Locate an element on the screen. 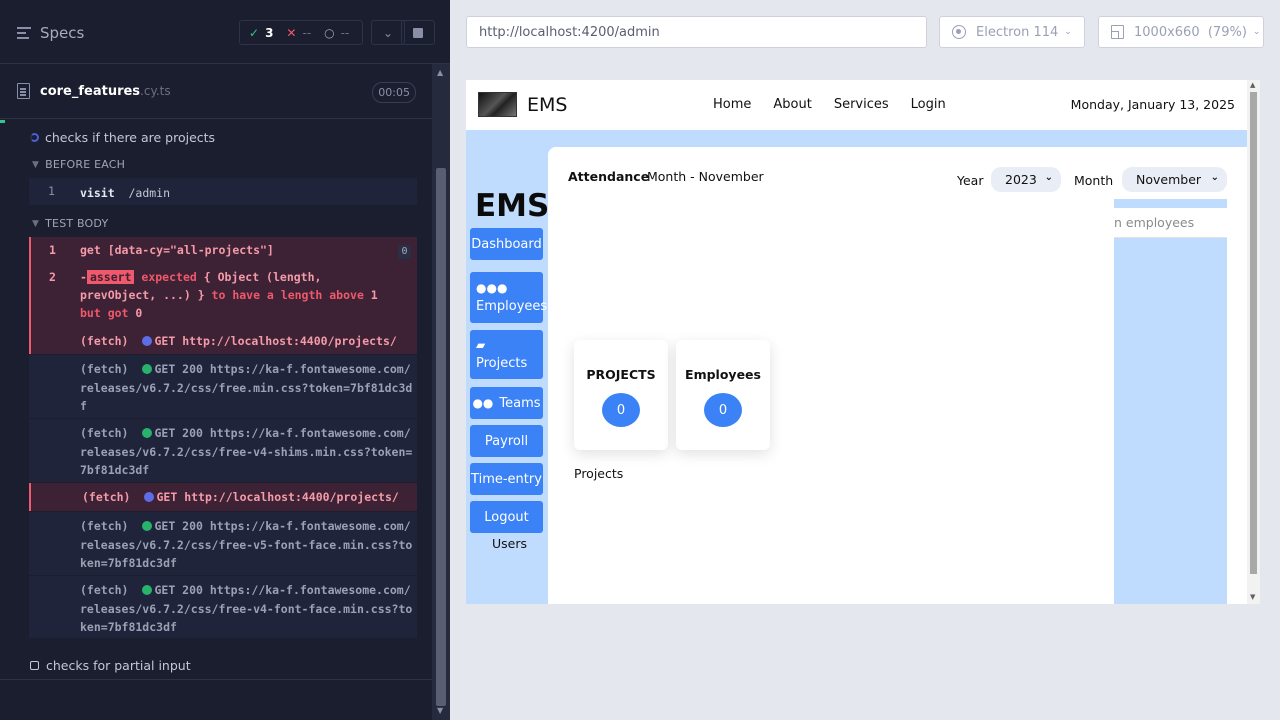 Image resolution: width=1280 pixels, height=720 pixels. test-stats: ✓ 3 ✕ -- ○ -- is located at coordinates (301, 32).